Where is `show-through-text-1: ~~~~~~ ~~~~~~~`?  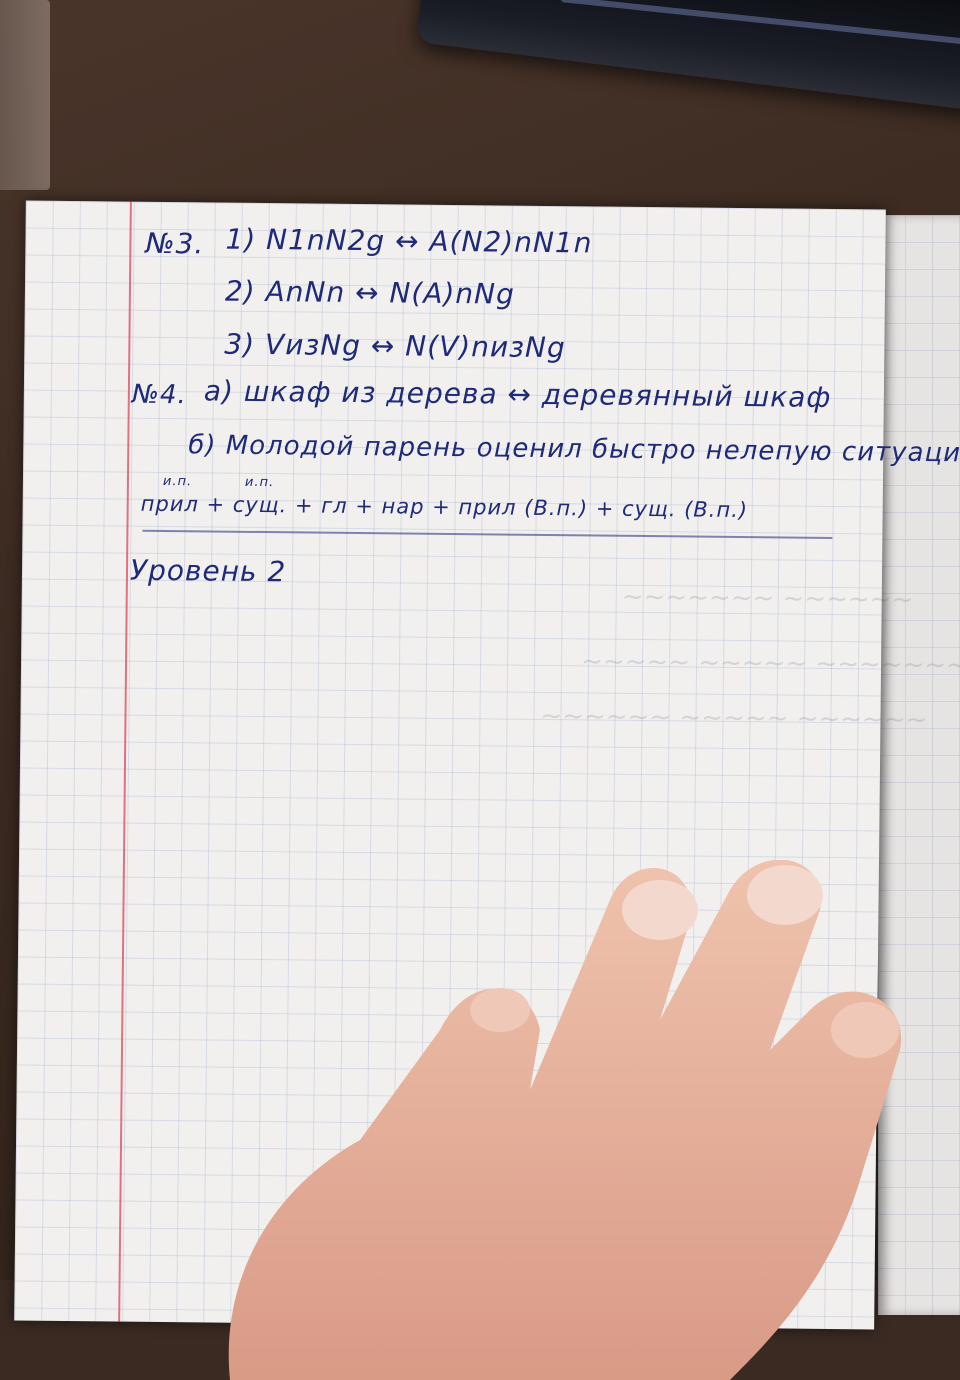 show-through-text-1: ~~~~~~ ~~~~~~~ is located at coordinates (767, 598).